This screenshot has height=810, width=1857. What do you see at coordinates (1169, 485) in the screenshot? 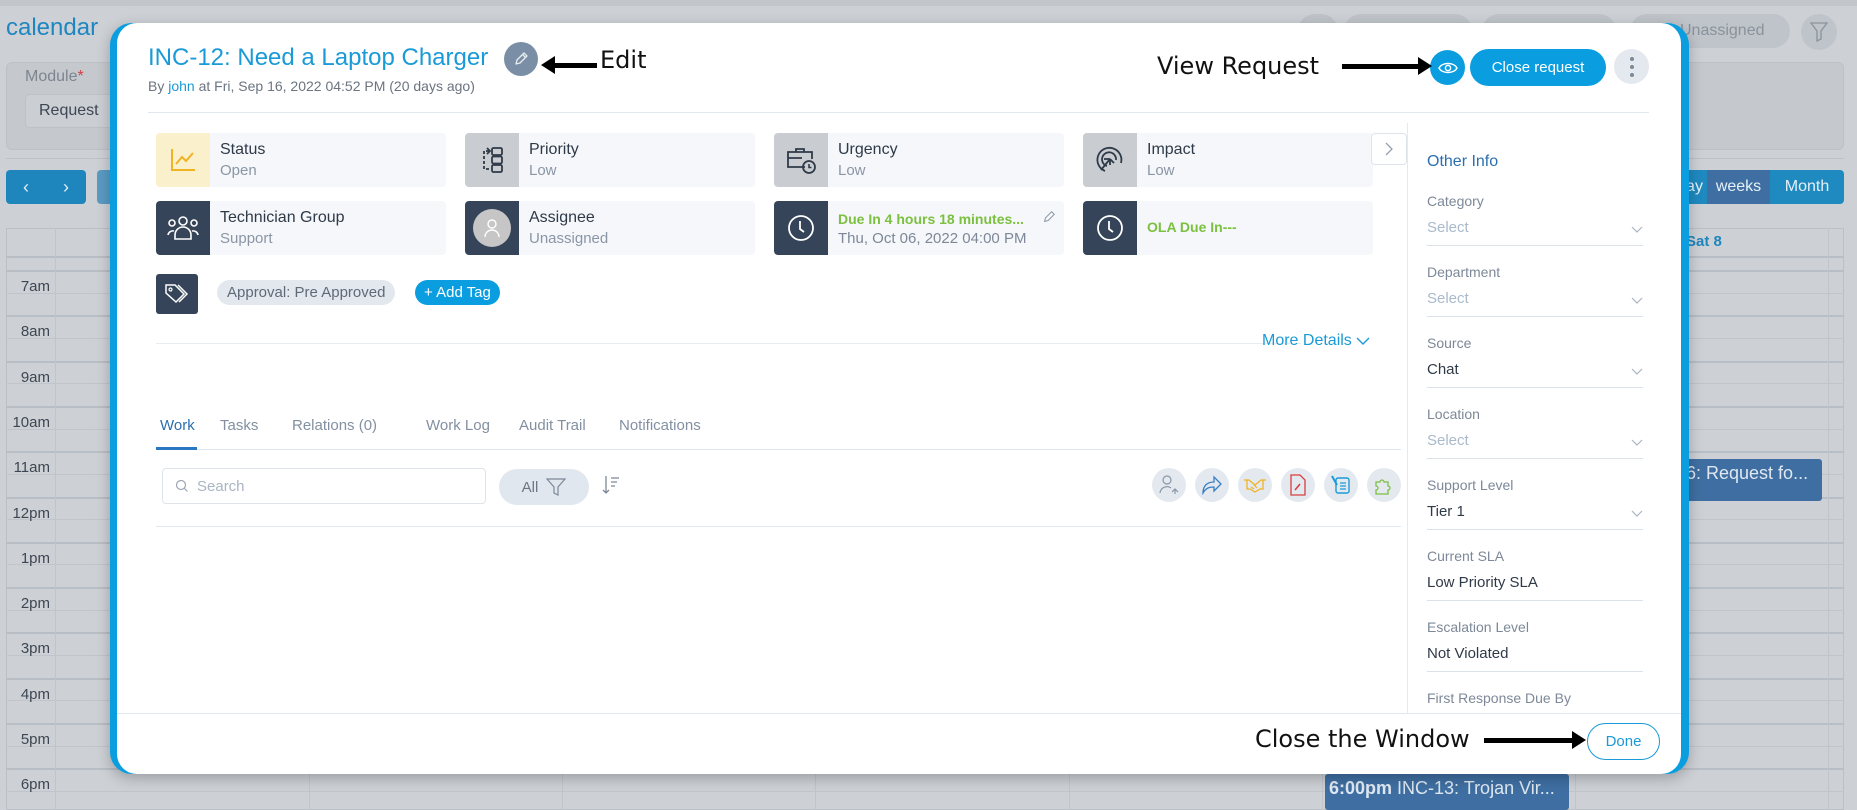
I see `assign-user-icon` at bounding box center [1169, 485].